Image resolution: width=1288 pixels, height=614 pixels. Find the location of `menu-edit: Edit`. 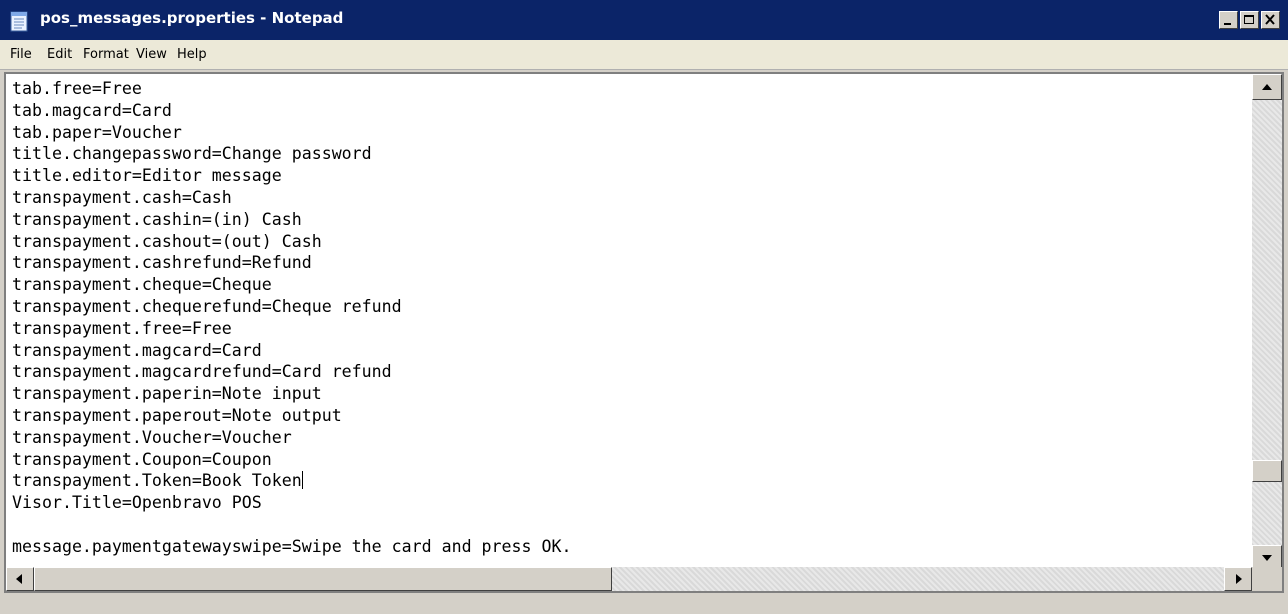

menu-edit: Edit is located at coordinates (59, 54).